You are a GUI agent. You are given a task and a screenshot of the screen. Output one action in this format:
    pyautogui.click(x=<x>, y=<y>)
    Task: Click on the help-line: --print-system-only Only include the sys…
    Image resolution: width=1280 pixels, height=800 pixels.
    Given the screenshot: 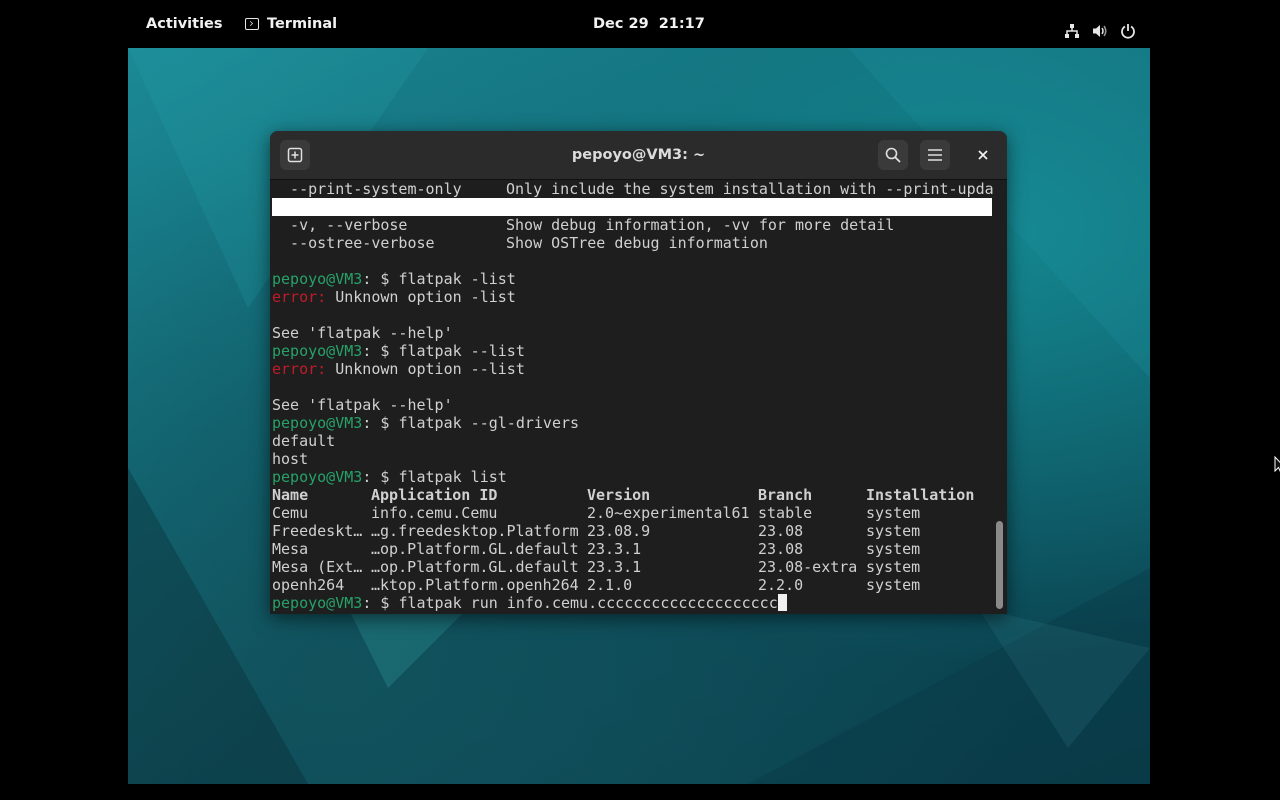 What is the action you would take?
    pyautogui.click(x=633, y=189)
    